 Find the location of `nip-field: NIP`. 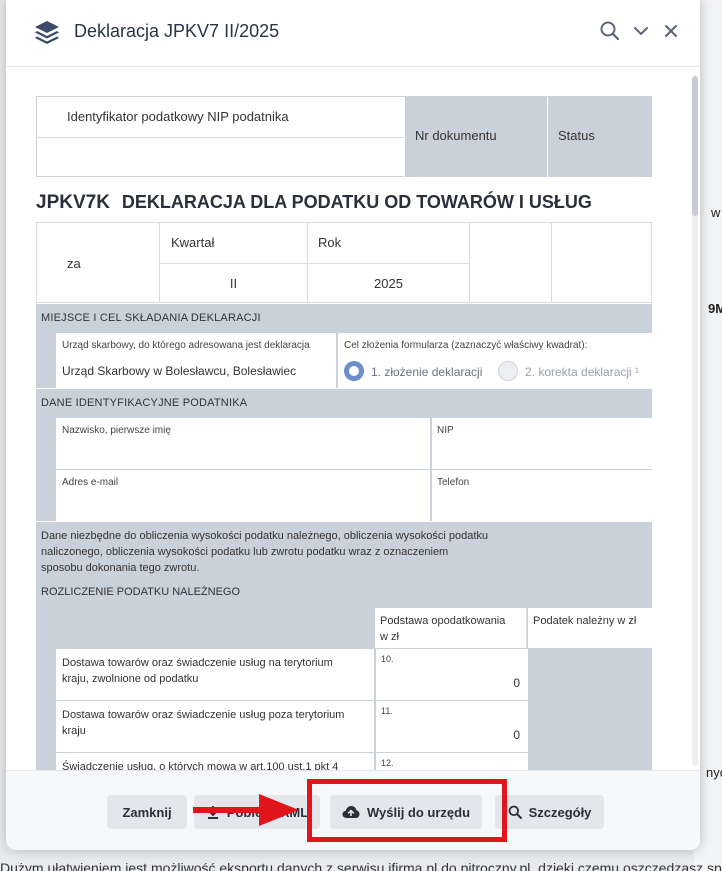

nip-field: NIP is located at coordinates (542, 443).